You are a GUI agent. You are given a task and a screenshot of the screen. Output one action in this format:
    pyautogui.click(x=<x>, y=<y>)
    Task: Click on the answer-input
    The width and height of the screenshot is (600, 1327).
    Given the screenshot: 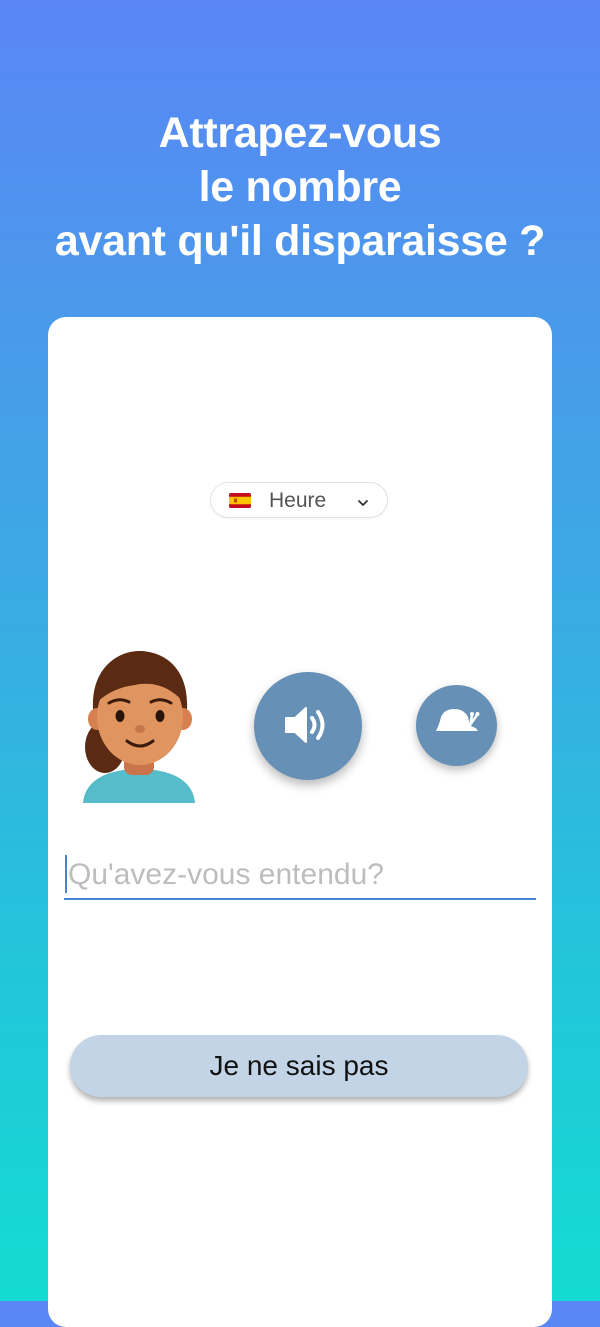 What is the action you would take?
    pyautogui.click(x=300, y=876)
    